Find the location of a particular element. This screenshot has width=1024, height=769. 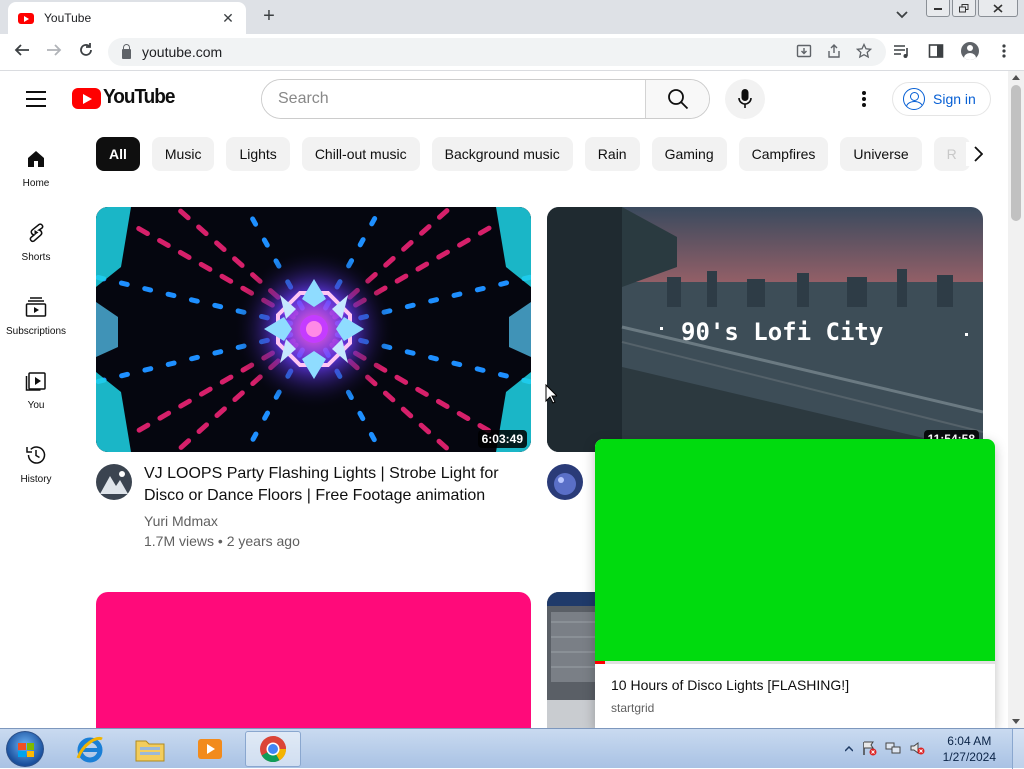

clock-date: 1/27/2024 is located at coordinates (969, 757).